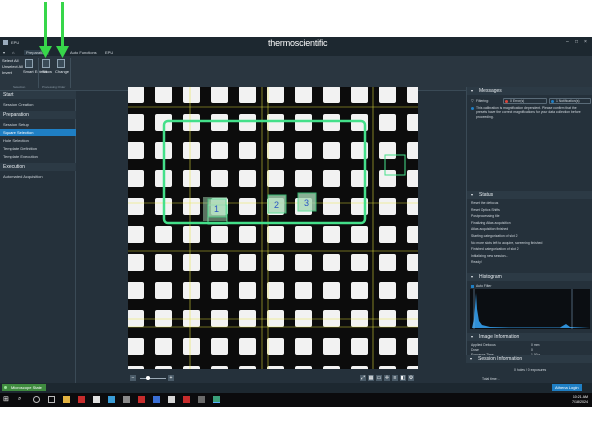 This screenshot has height=444, width=592. What do you see at coordinates (83, 52) in the screenshot?
I see `tab-auto-functions: Auto Functions` at bounding box center [83, 52].